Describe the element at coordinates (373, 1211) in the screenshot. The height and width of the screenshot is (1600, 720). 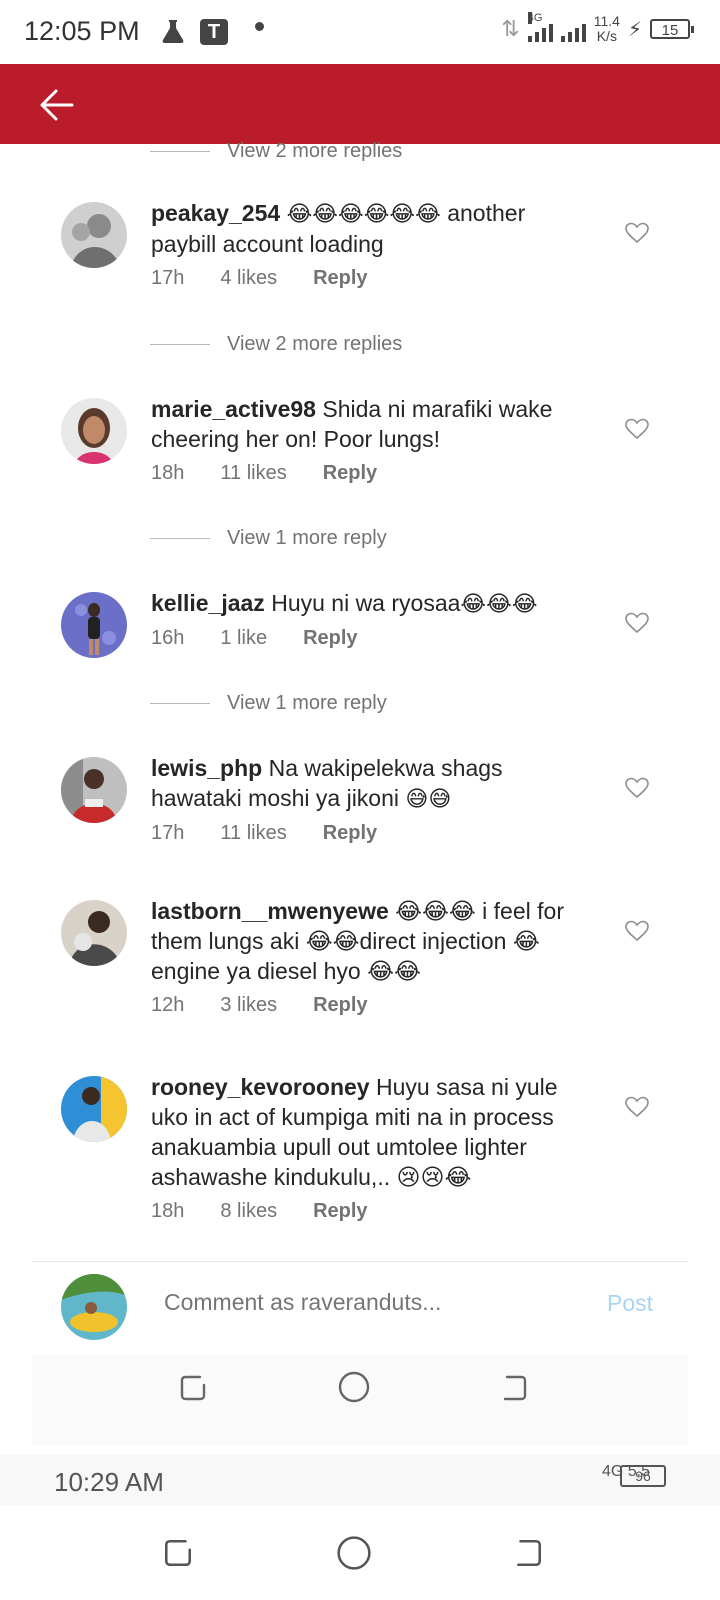
I see `comment-meta: 18h 8 likes Reply` at that location.